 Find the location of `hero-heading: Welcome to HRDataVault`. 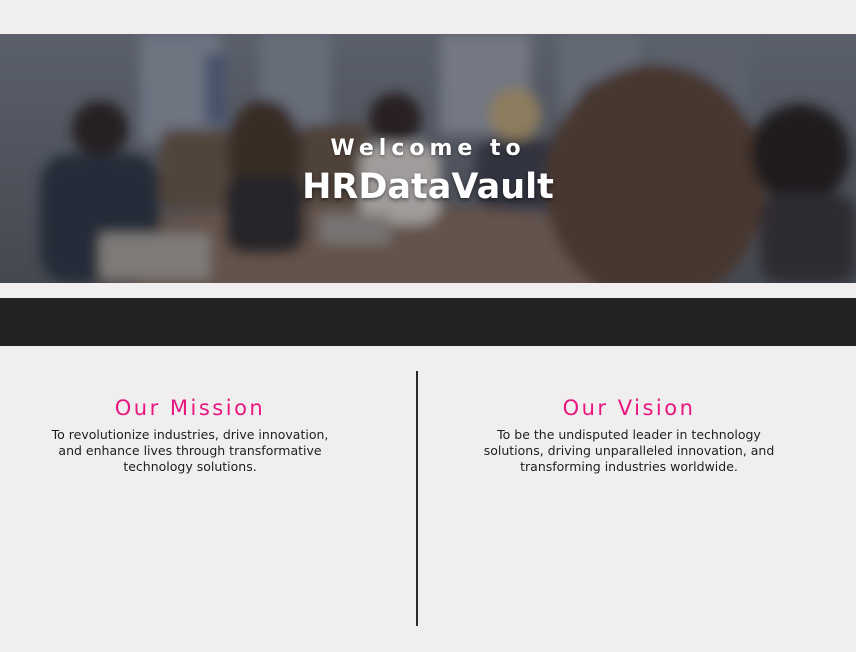

hero-heading: Welcome to HRDataVault is located at coordinates (428, 171).